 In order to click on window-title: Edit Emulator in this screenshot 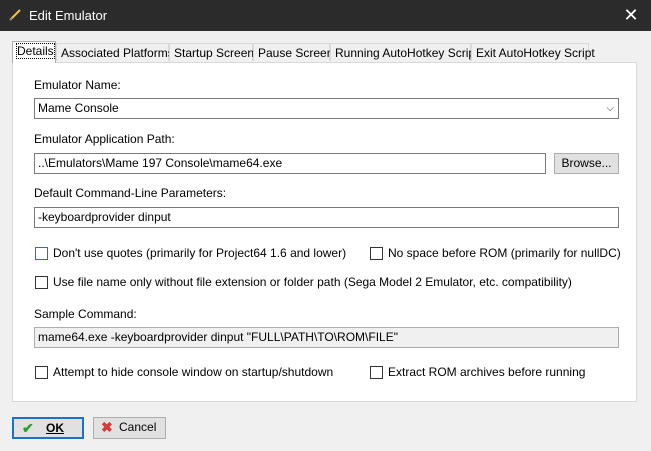, I will do `click(68, 15)`.